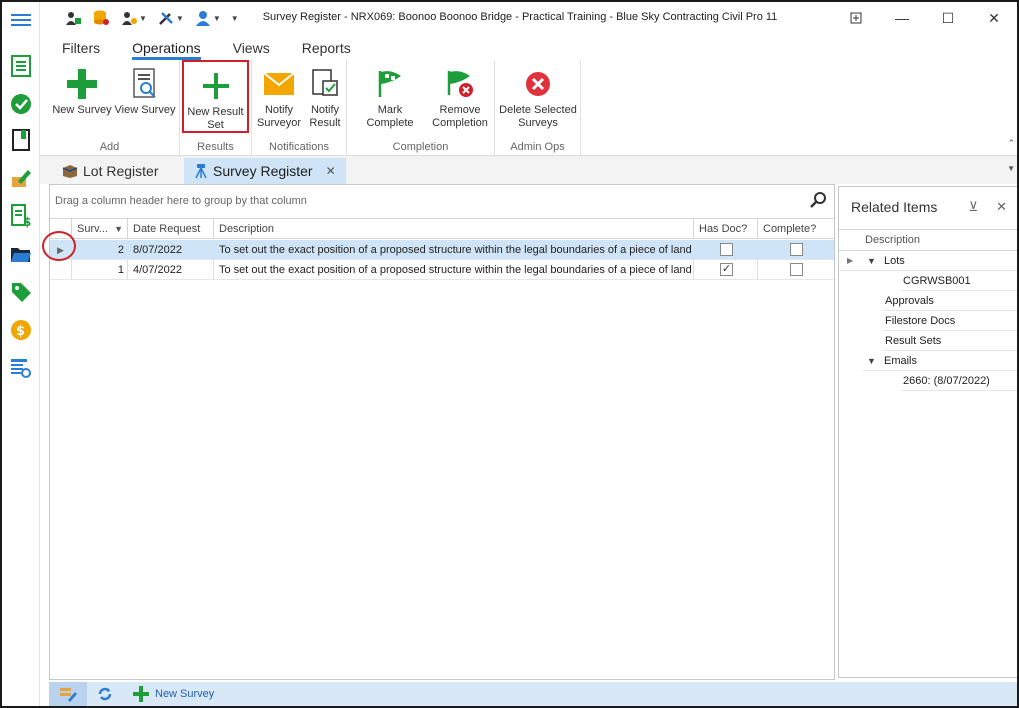 This screenshot has width=1019, height=708. Describe the element at coordinates (21, 66) in the screenshot. I see `checklist-icon` at that location.